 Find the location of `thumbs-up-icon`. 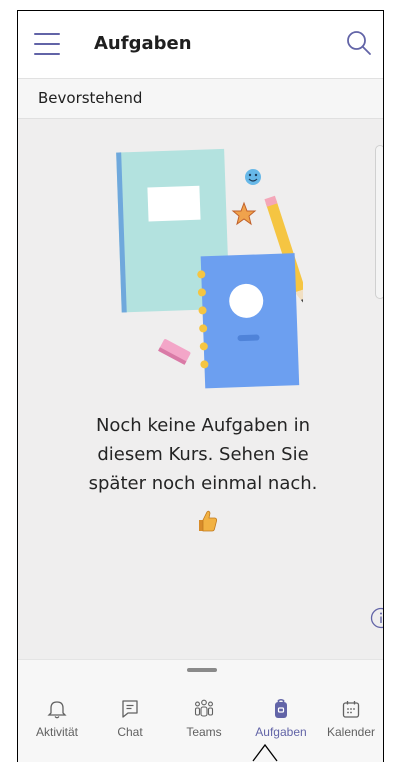

thumbs-up-icon is located at coordinates (208, 521).